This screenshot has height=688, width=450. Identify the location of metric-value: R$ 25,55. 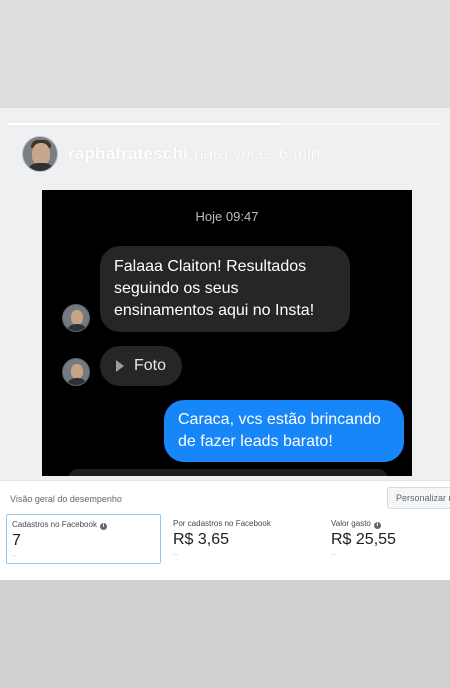
(363, 539).